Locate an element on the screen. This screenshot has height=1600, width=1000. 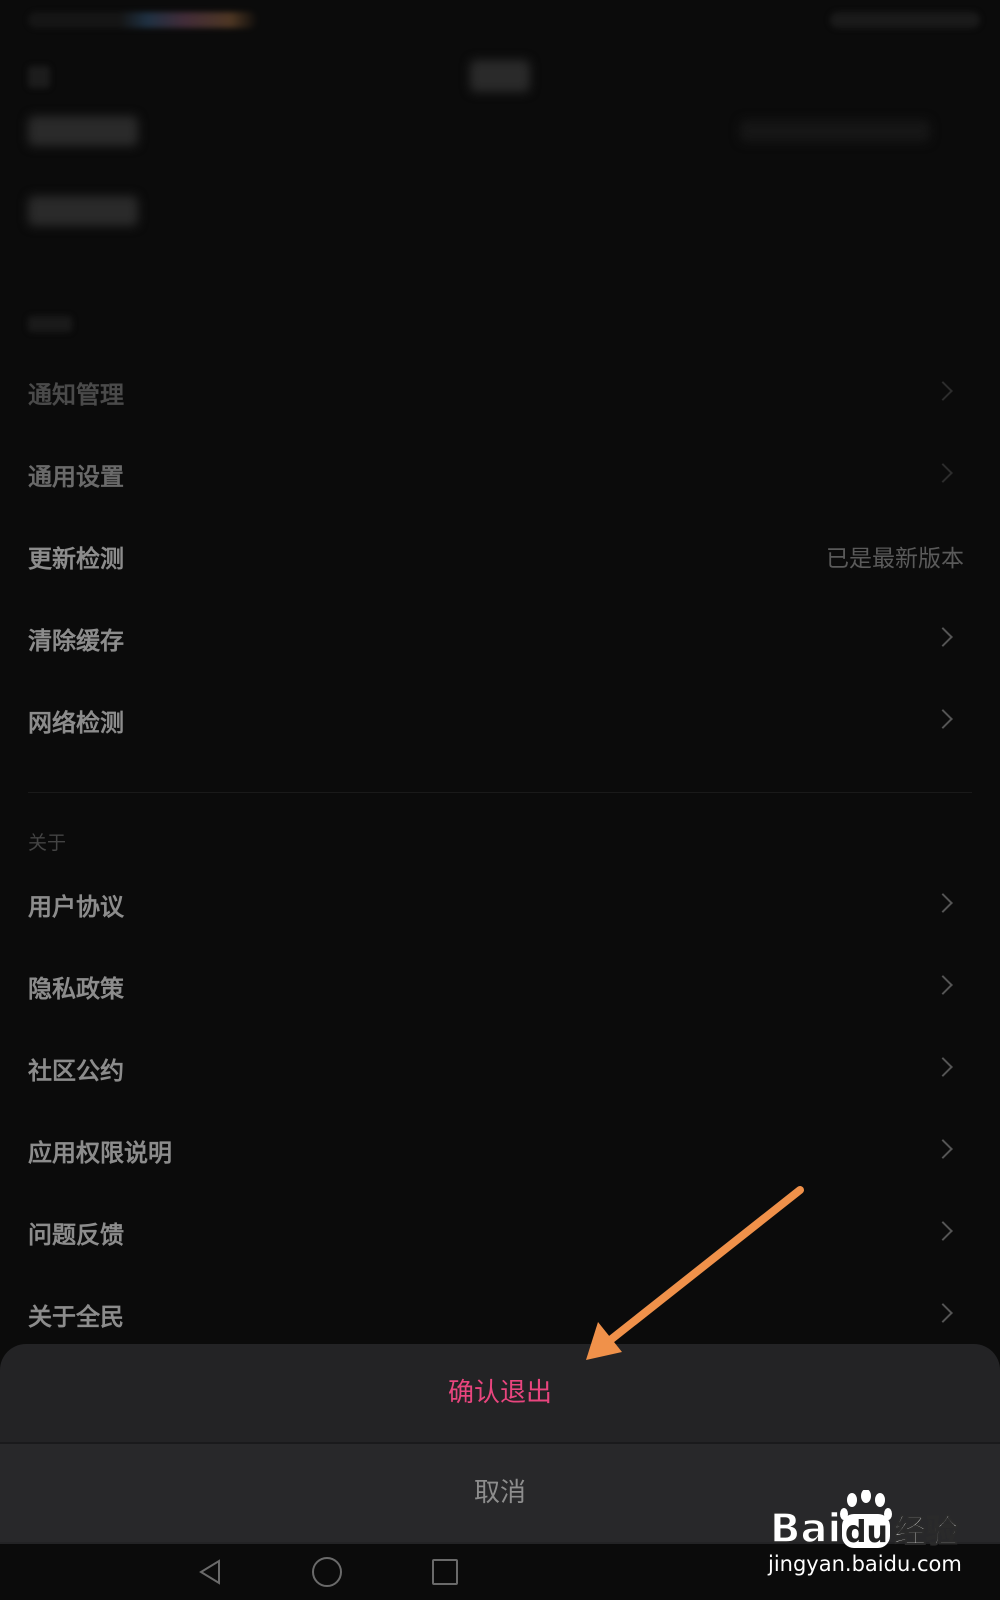
settings-item-label: 网络检测 is located at coordinates (76, 723).